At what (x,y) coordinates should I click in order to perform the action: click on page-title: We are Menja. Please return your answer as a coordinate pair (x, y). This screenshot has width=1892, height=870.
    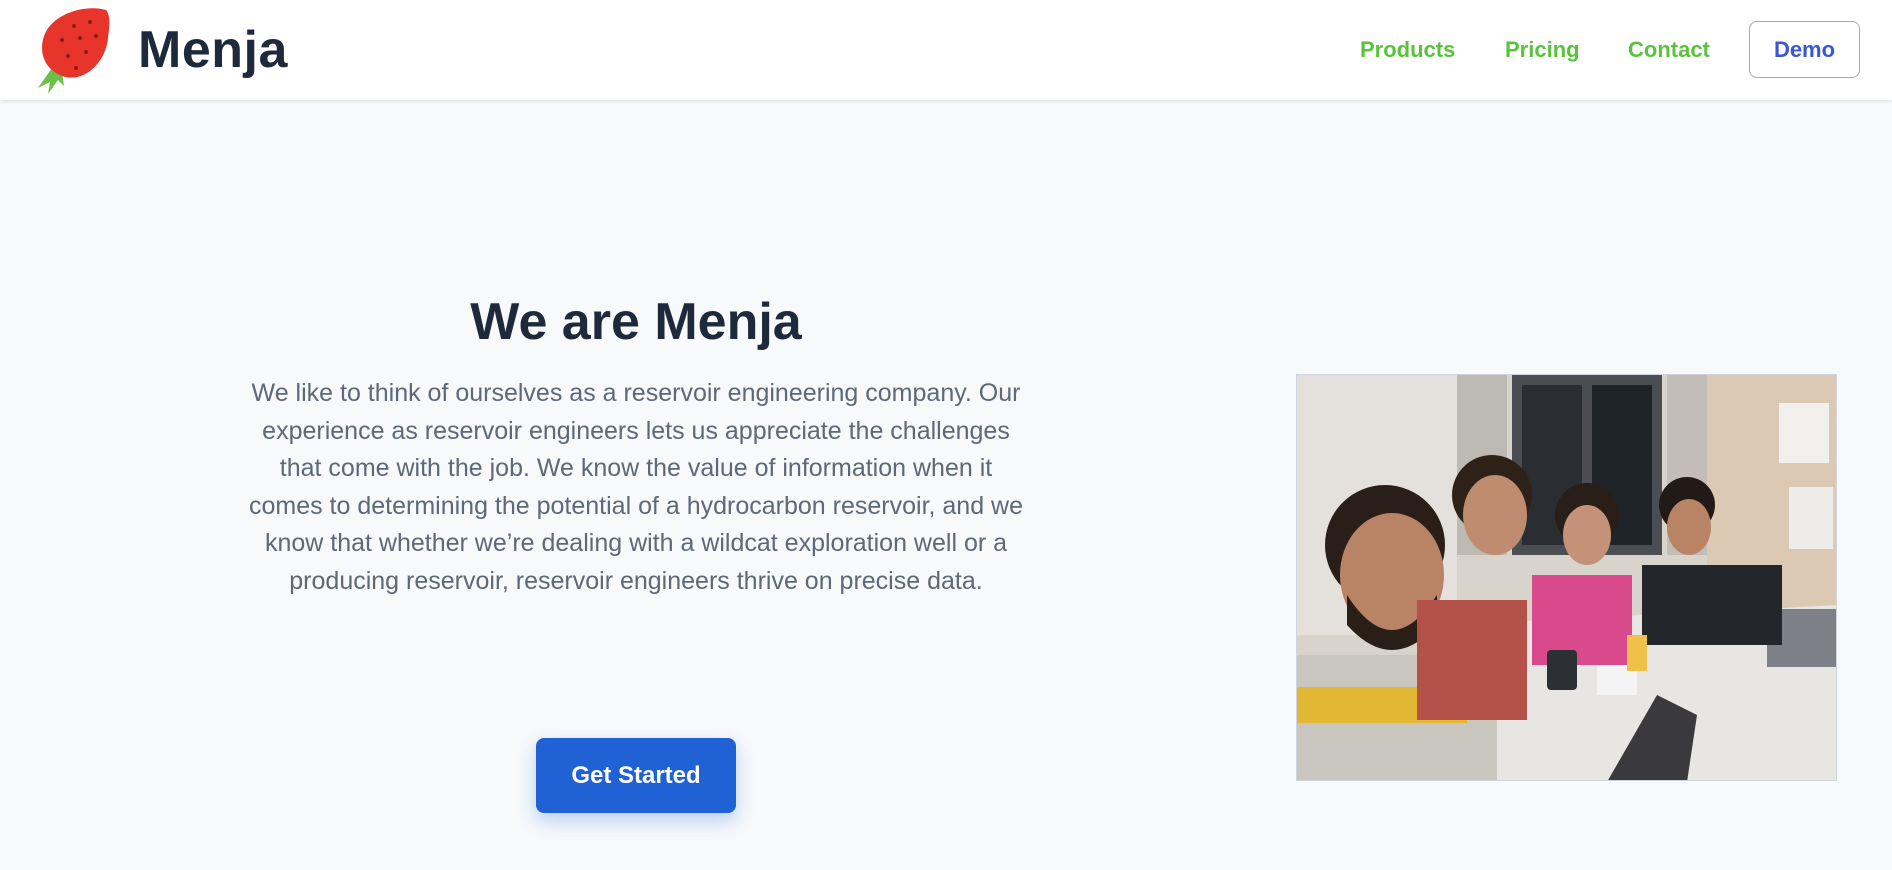
    Looking at the image, I should click on (636, 321).